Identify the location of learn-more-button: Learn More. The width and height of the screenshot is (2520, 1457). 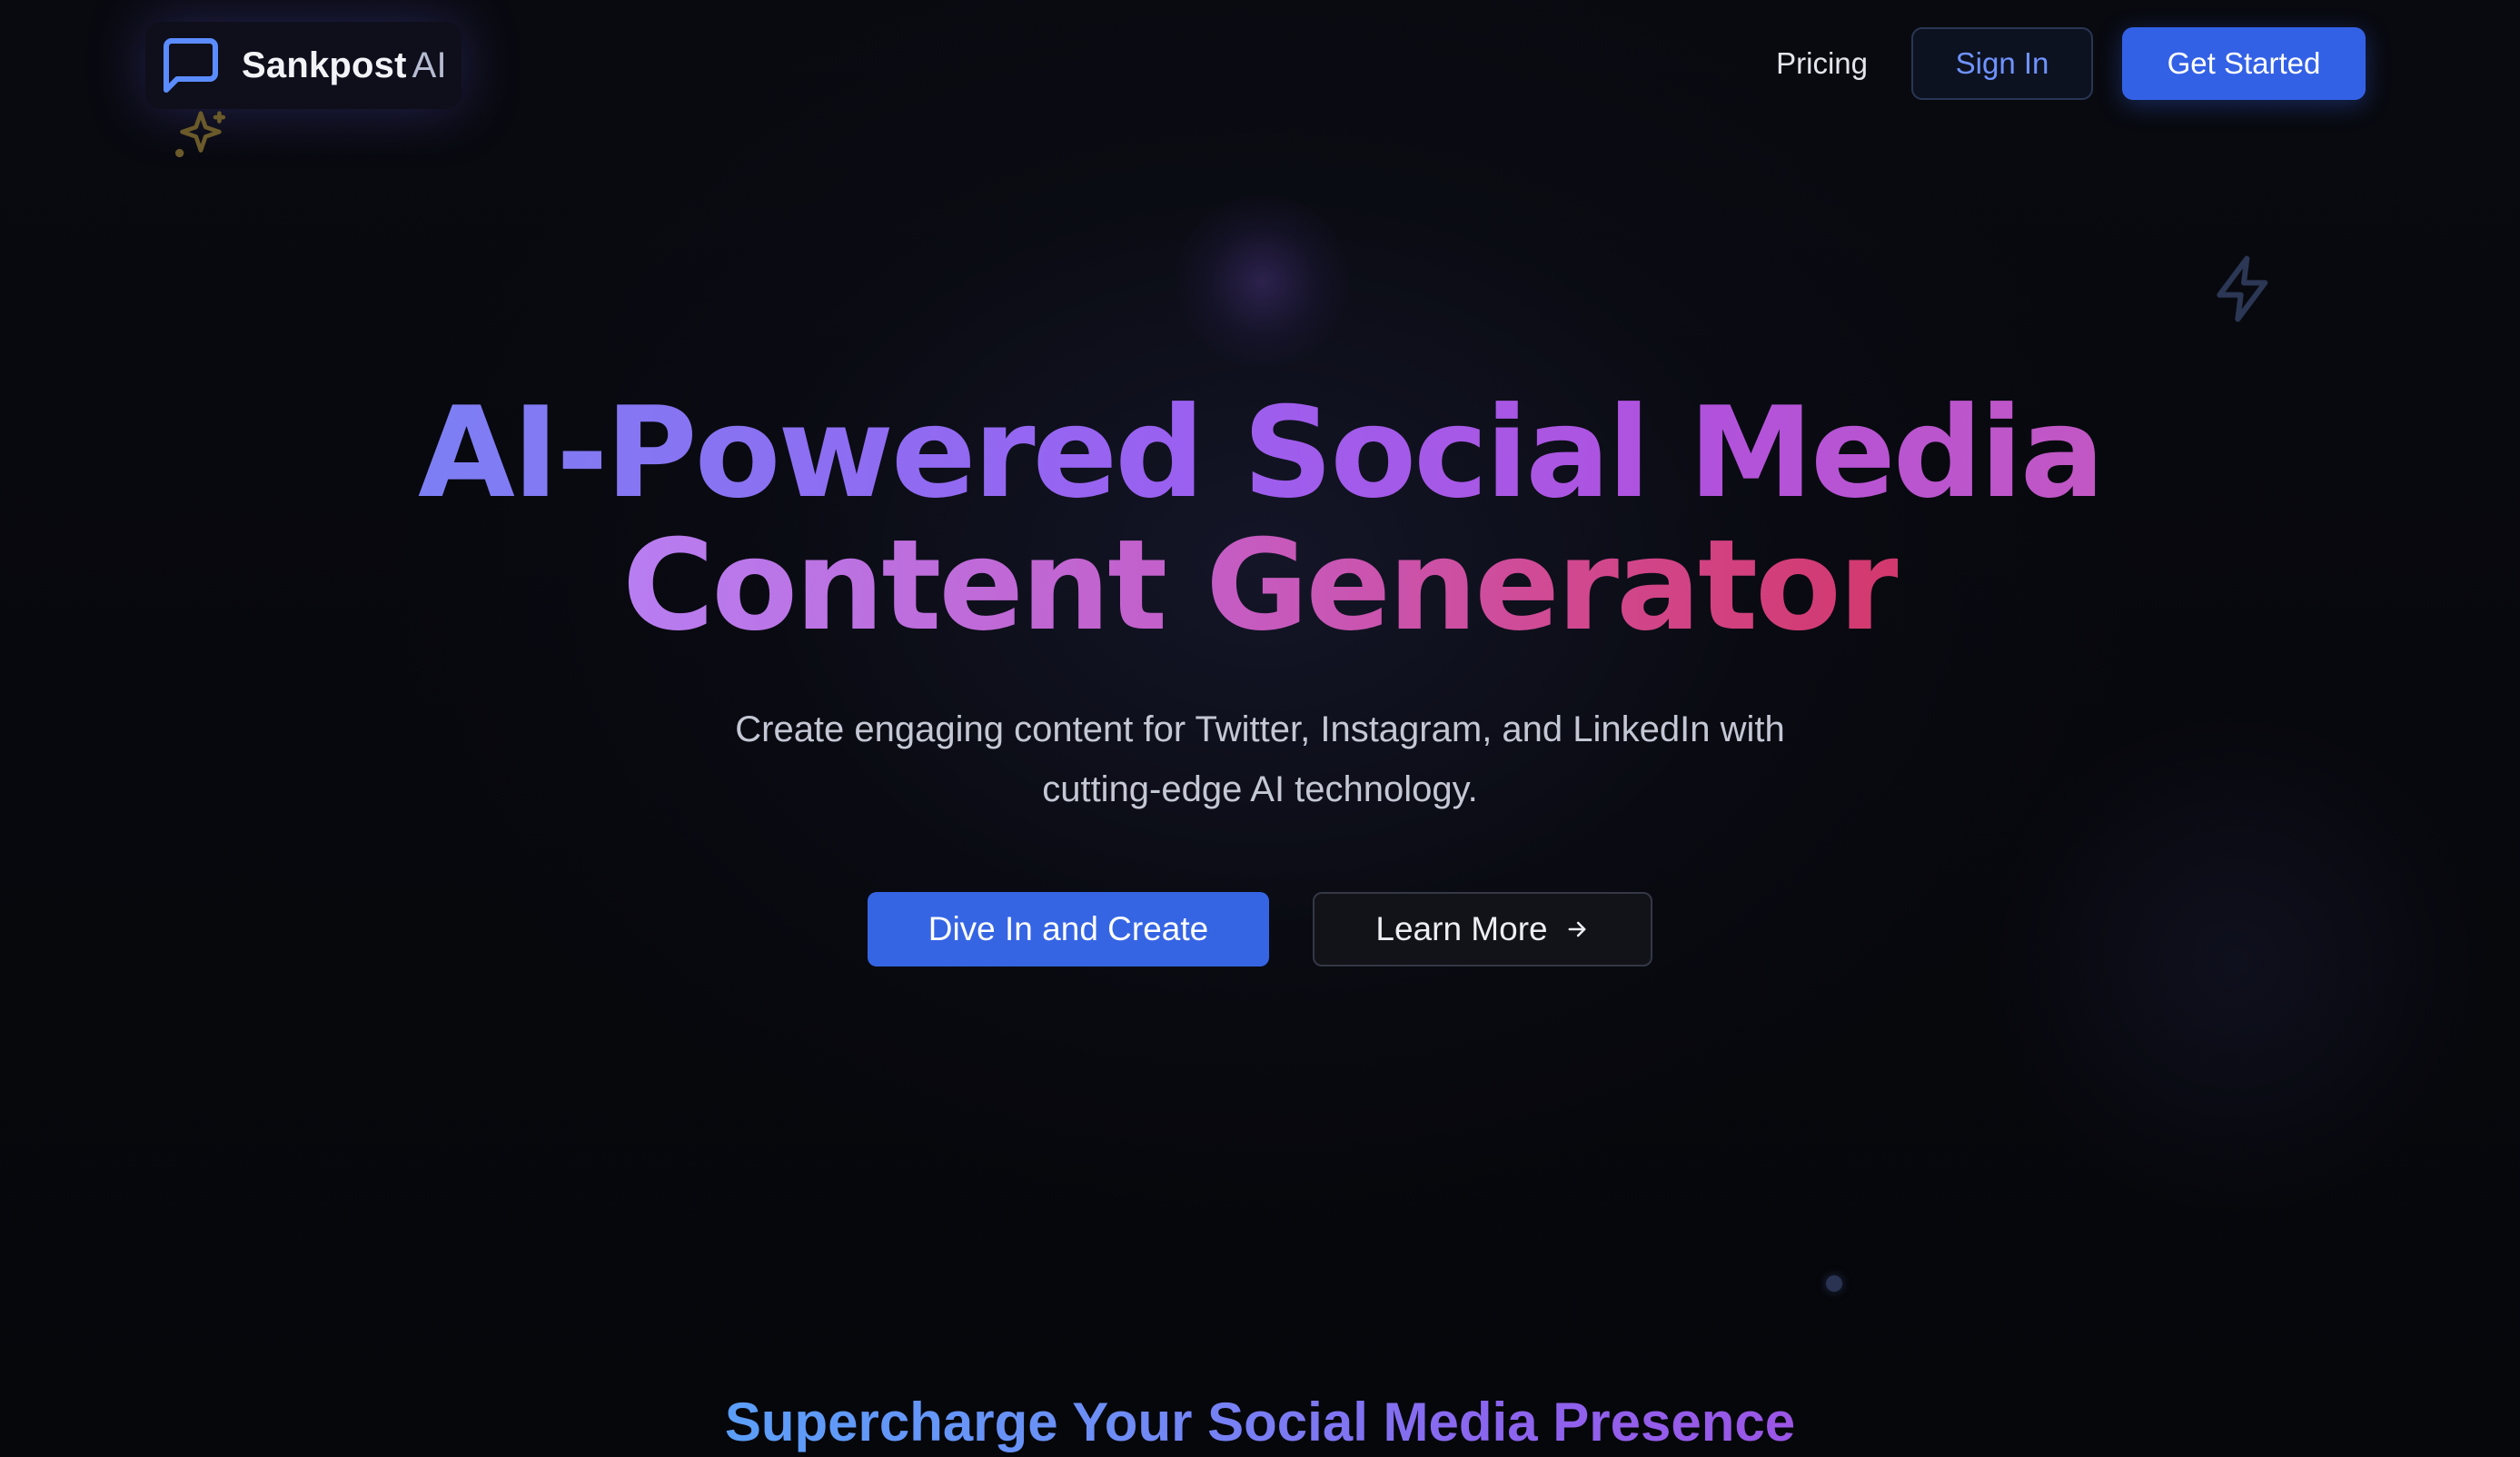
(1482, 929).